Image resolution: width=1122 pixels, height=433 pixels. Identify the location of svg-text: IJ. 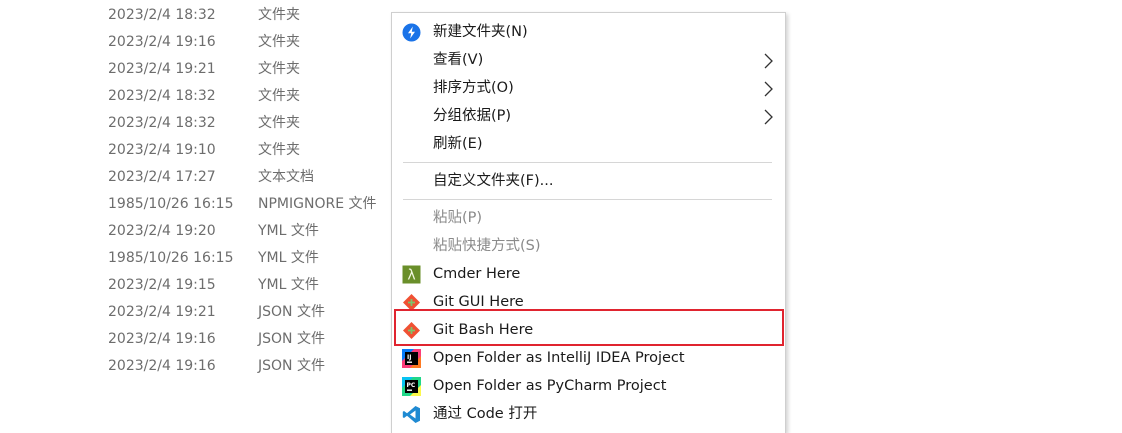
(409, 357).